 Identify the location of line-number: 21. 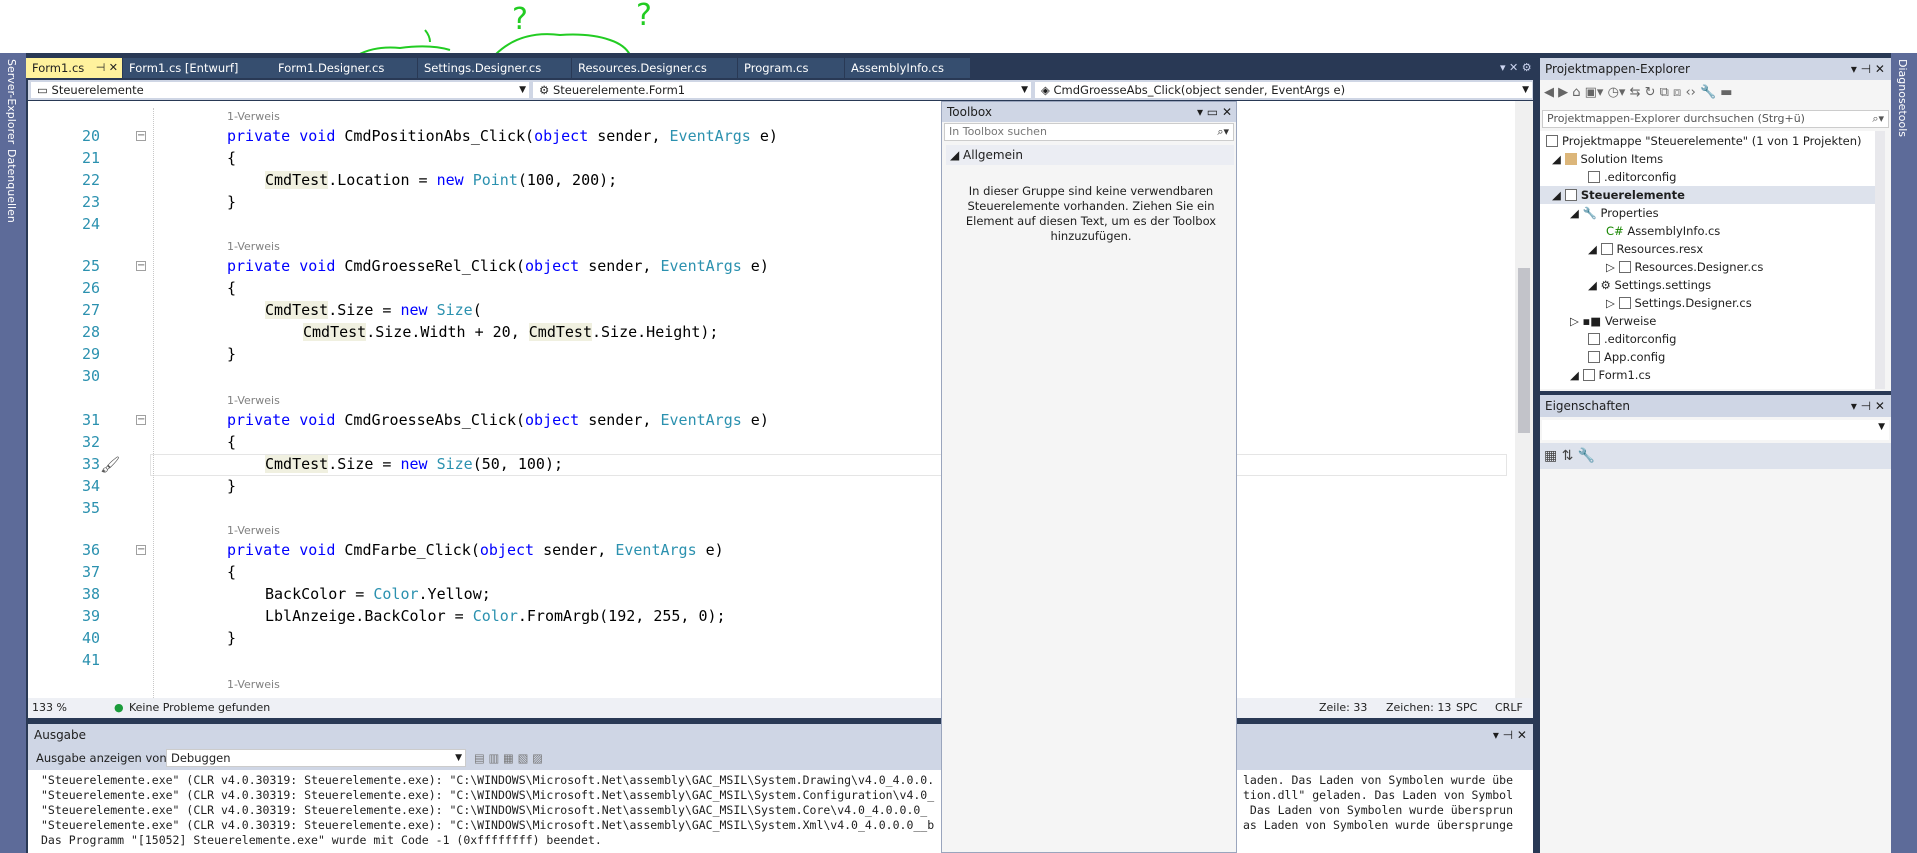
(90, 158).